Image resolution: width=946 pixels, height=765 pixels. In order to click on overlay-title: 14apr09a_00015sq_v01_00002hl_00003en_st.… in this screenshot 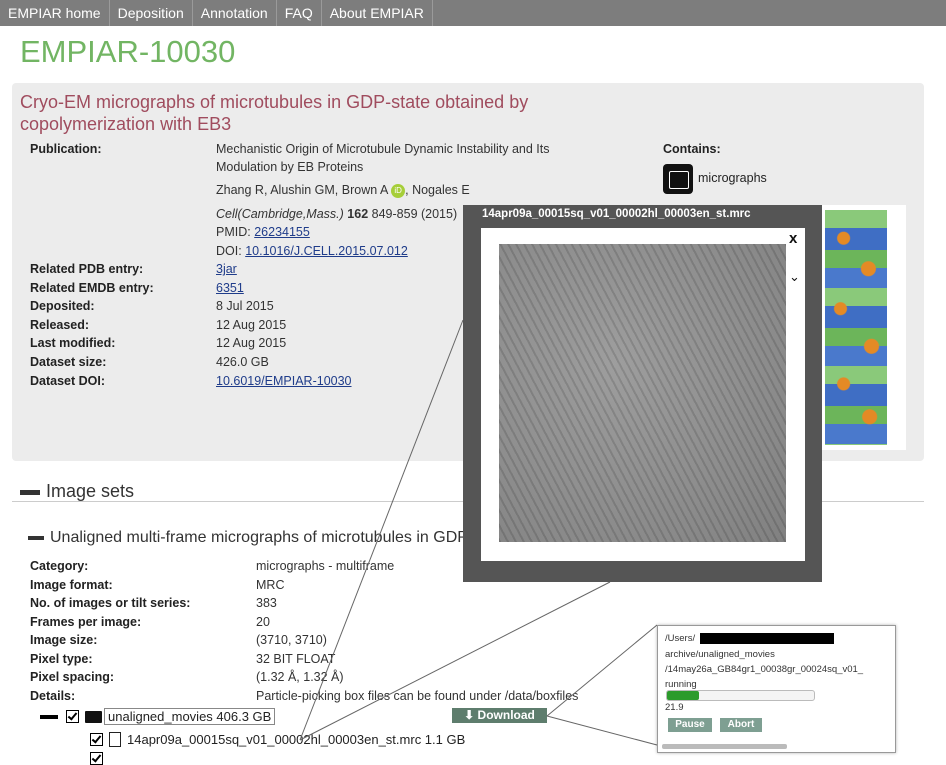, I will do `click(616, 214)`.